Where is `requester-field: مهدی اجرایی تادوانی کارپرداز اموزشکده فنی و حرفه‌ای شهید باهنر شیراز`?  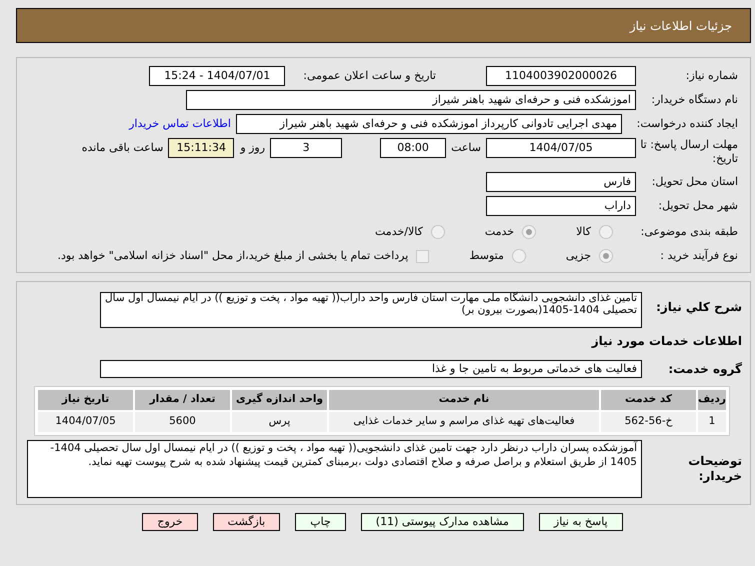 requester-field: مهدی اجرایی تادوانی کارپرداز اموزشکده فنی و حرفه‌ای شهید باهنر شیراز is located at coordinates (429, 124).